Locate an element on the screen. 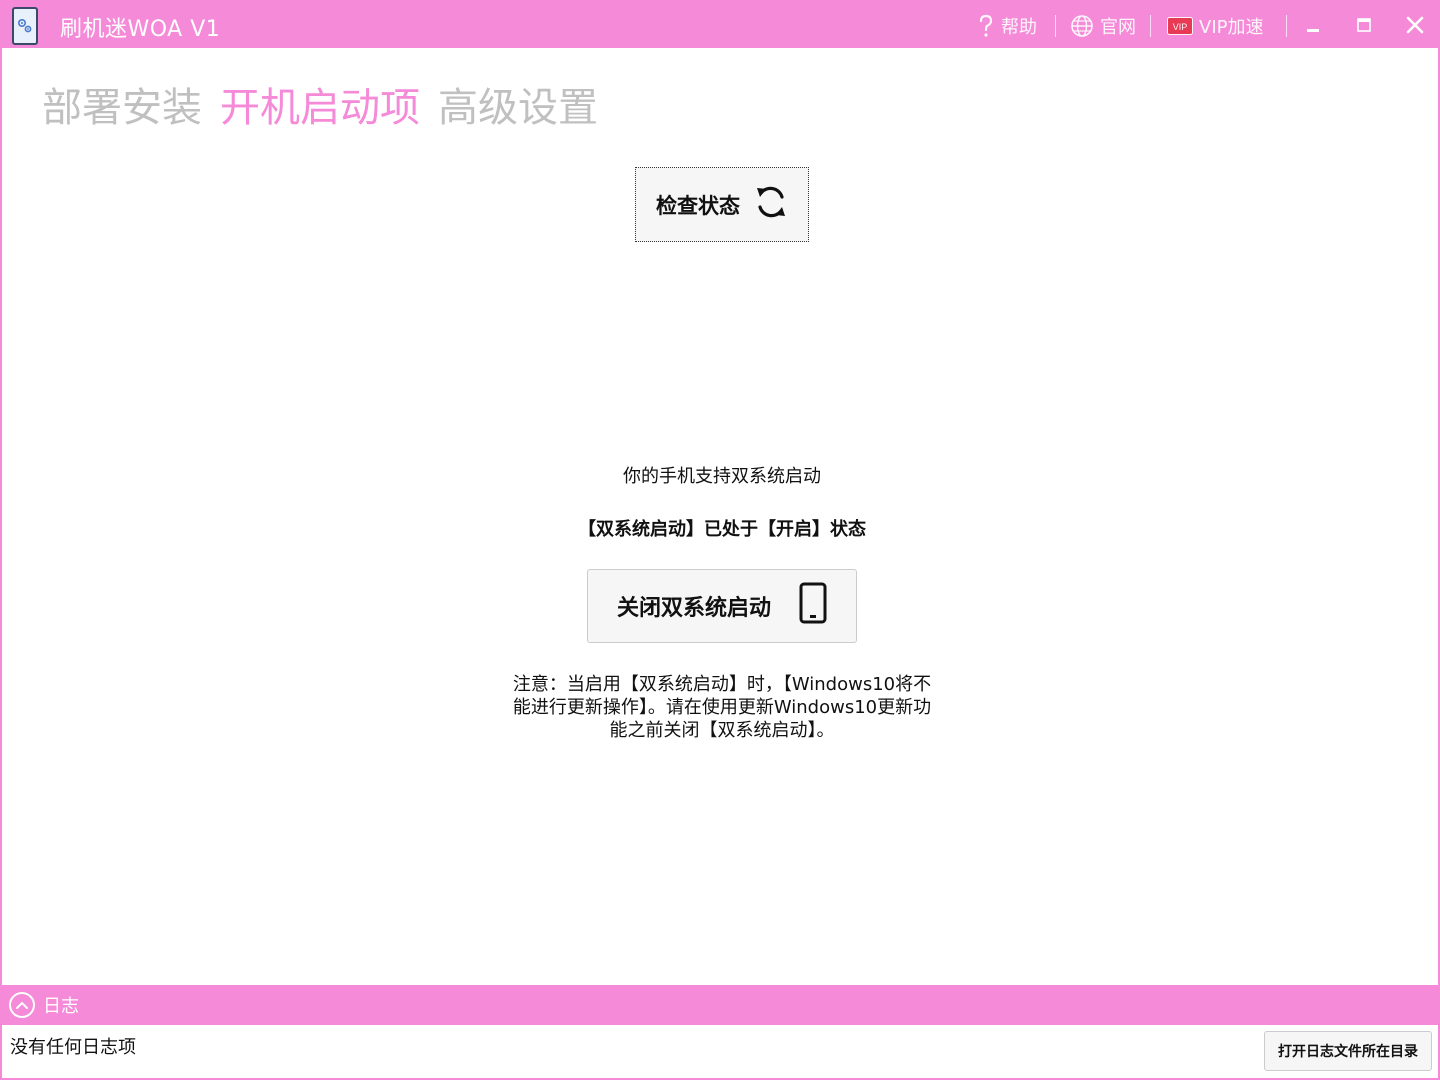 This screenshot has height=1080, width=1440. tab-boot-items: 开机启动项 is located at coordinates (320, 108).